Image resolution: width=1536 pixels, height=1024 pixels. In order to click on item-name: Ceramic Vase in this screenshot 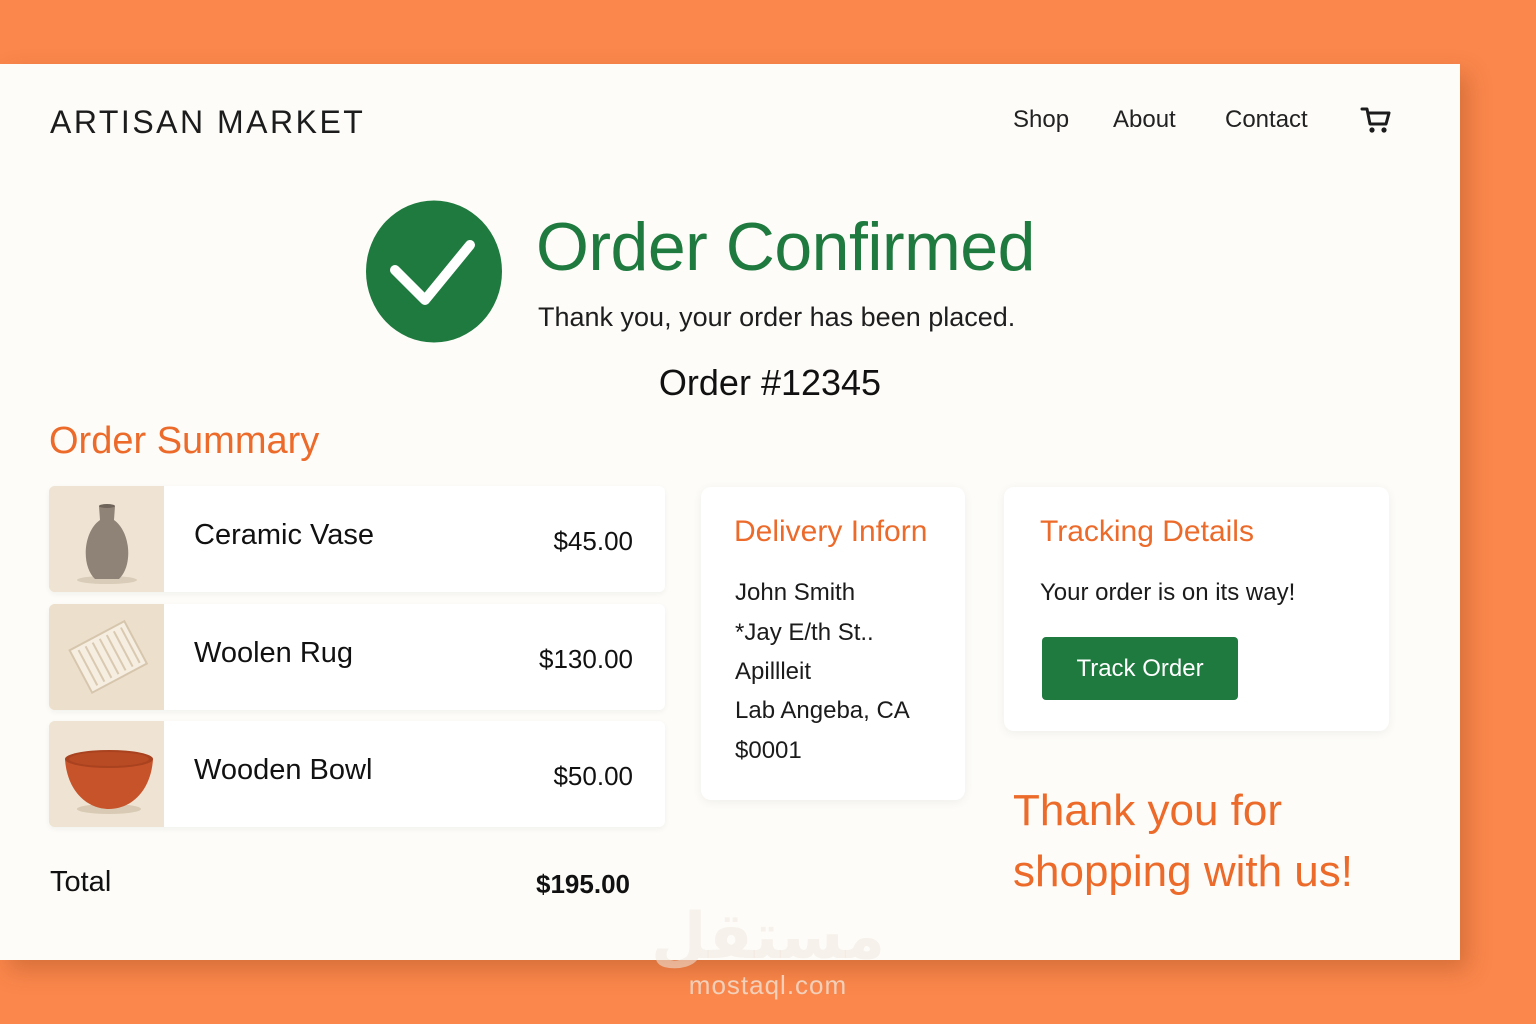, I will do `click(284, 535)`.